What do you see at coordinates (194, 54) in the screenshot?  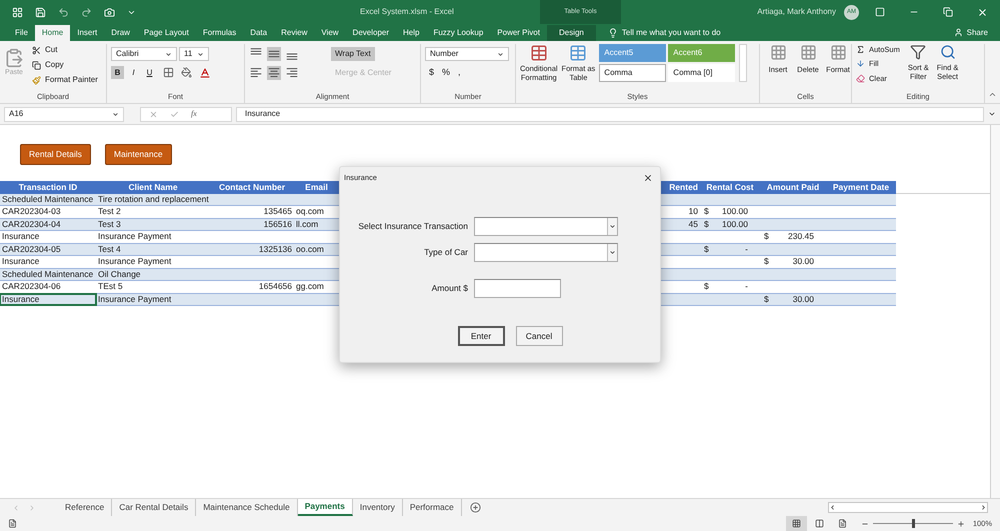 I see `font-size-dropdown: 11` at bounding box center [194, 54].